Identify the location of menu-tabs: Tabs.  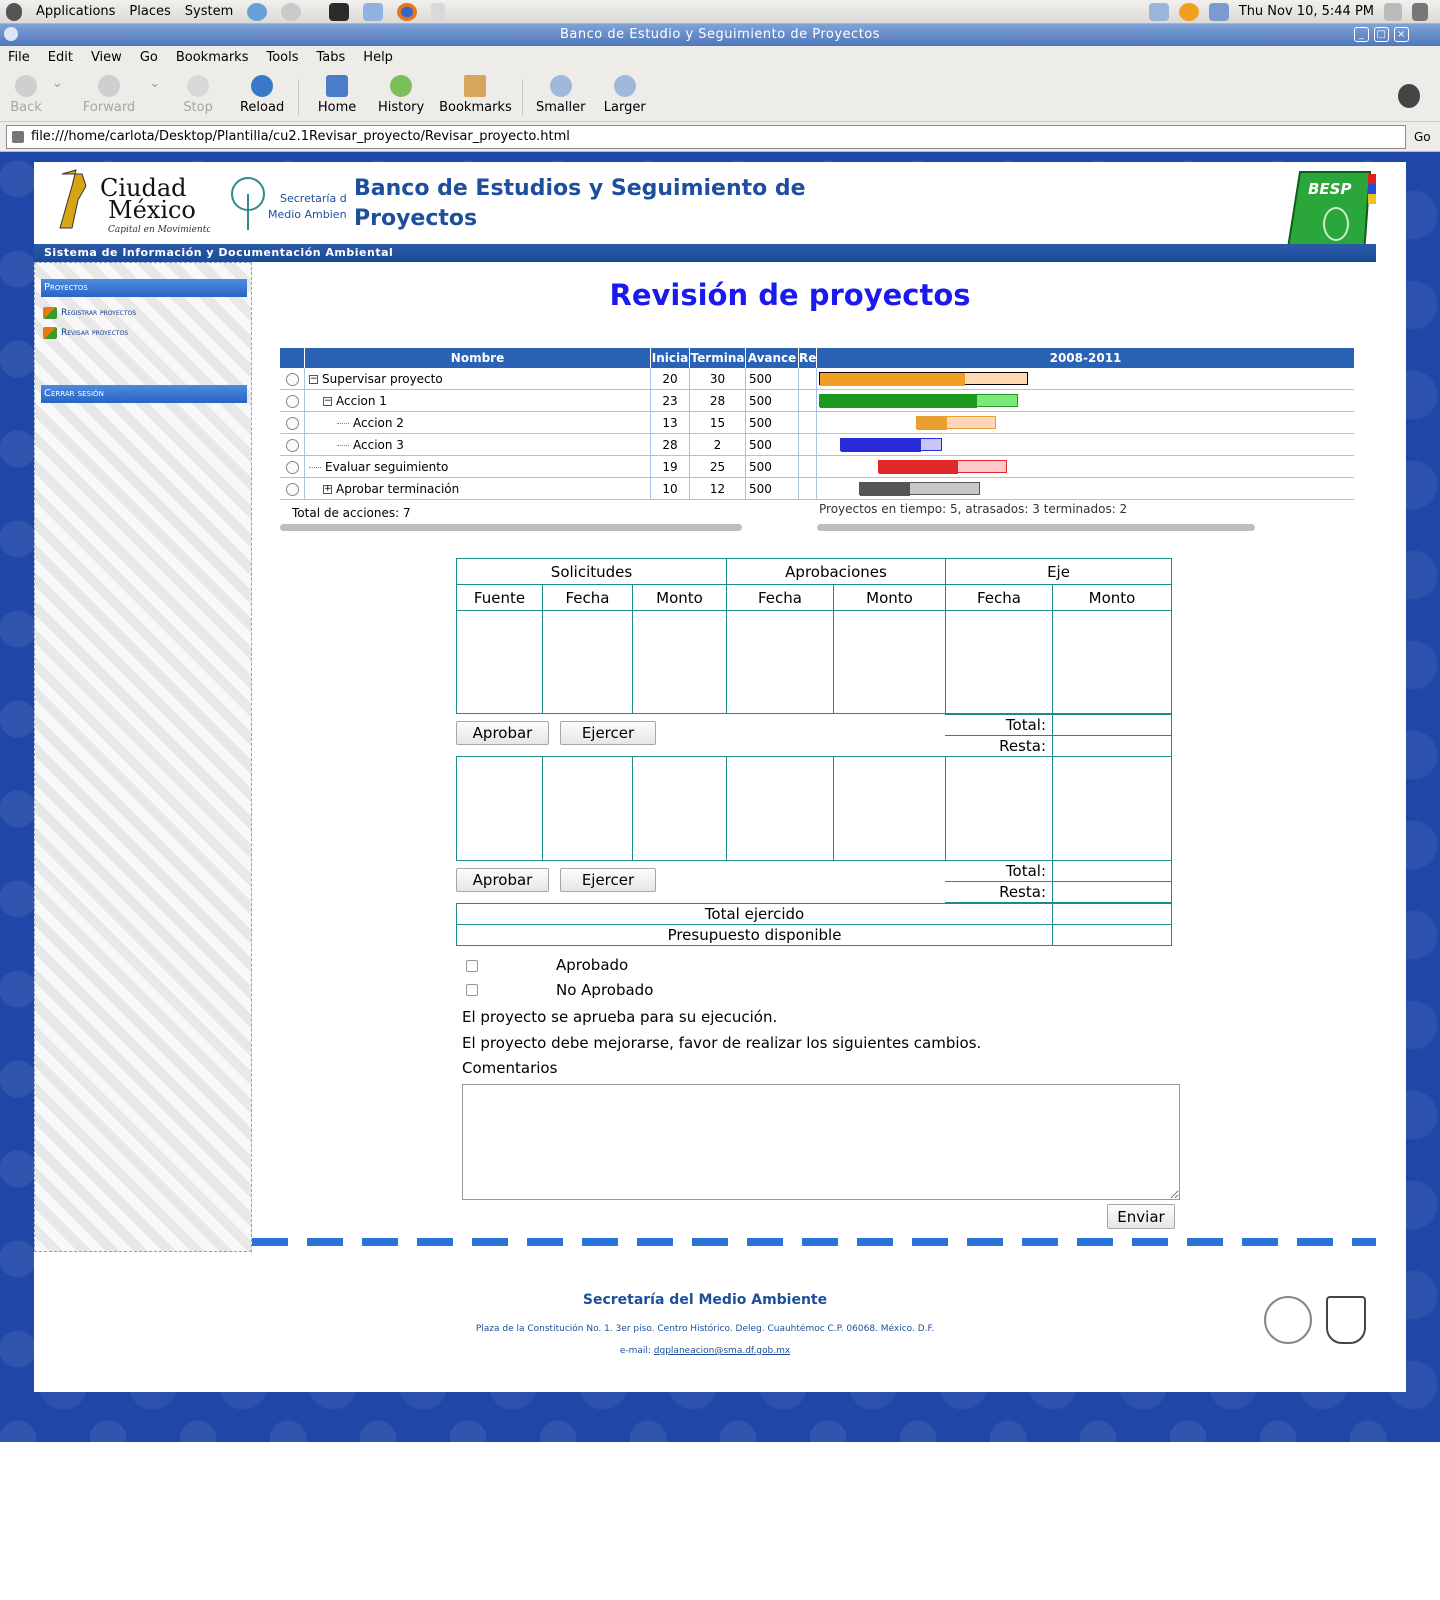
(331, 57).